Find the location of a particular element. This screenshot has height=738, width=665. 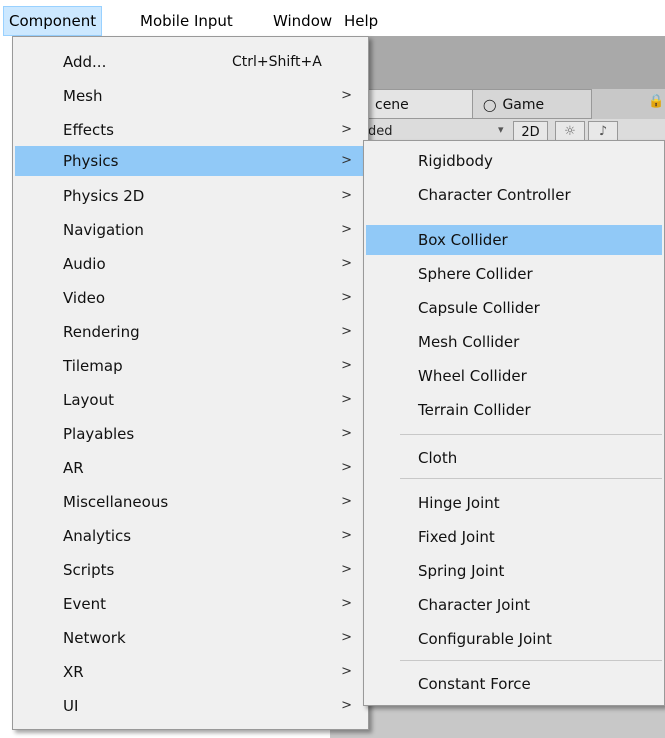

menu-item-label: Physics is located at coordinates (91, 161).